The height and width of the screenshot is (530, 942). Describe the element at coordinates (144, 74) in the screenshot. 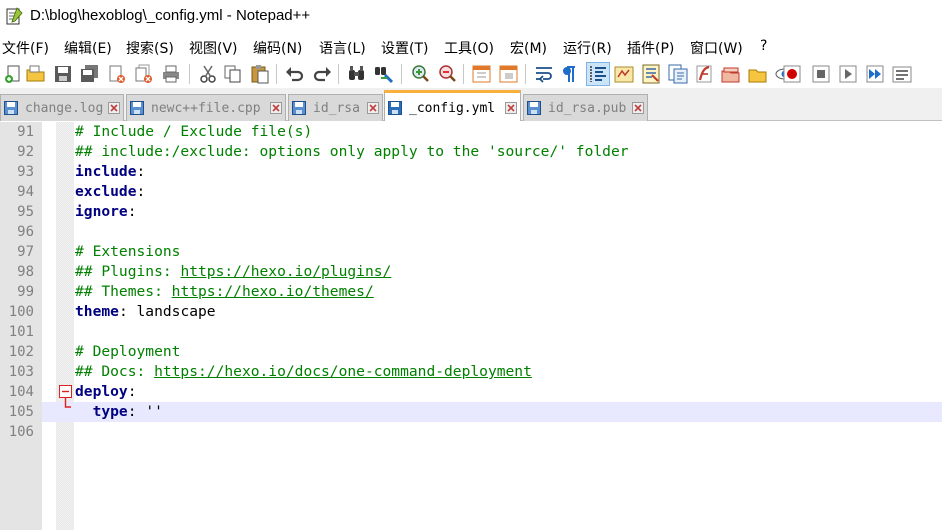

I see `close-all-icon` at that location.